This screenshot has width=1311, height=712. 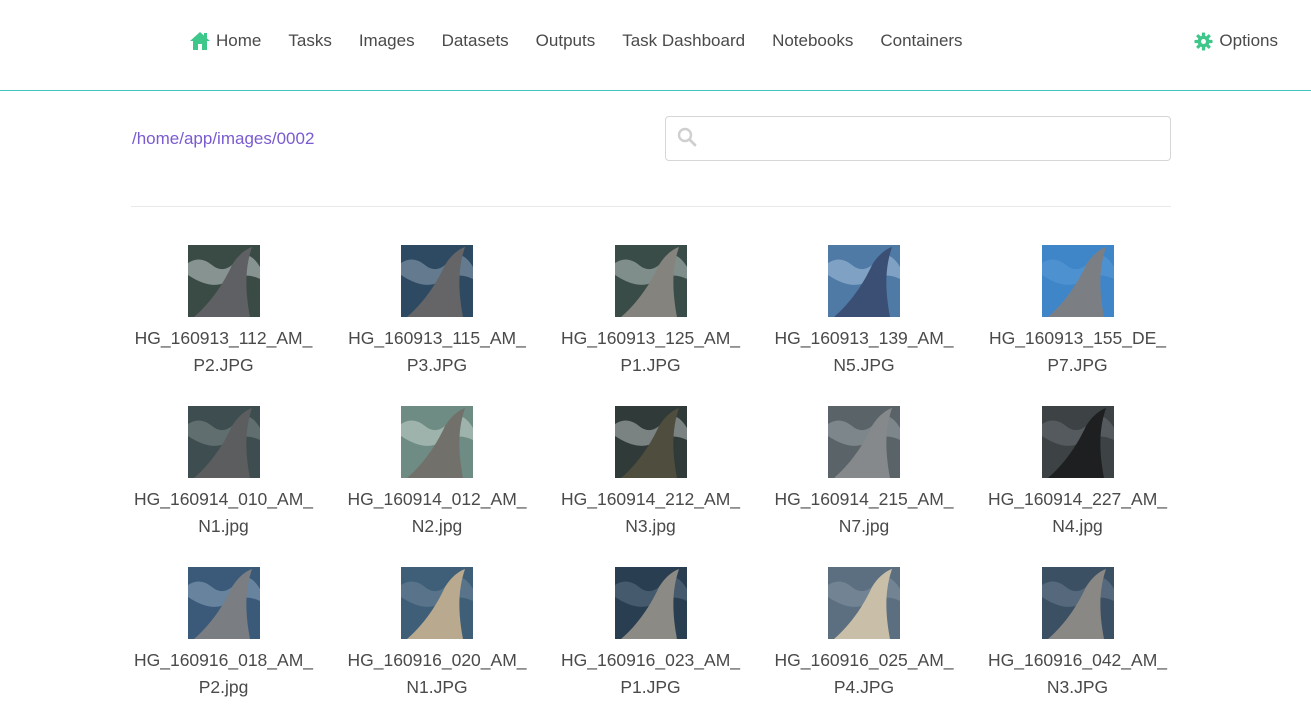 What do you see at coordinates (437, 499) in the screenshot?
I see `image-filename-line-1: HG_160914_012_AM_` at bounding box center [437, 499].